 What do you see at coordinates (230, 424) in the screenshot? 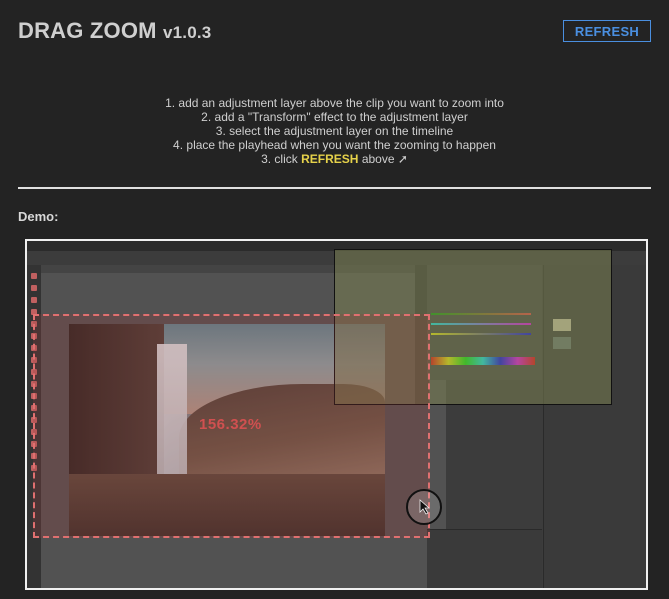
I see `demo-zoom-percent: 156.32%` at bounding box center [230, 424].